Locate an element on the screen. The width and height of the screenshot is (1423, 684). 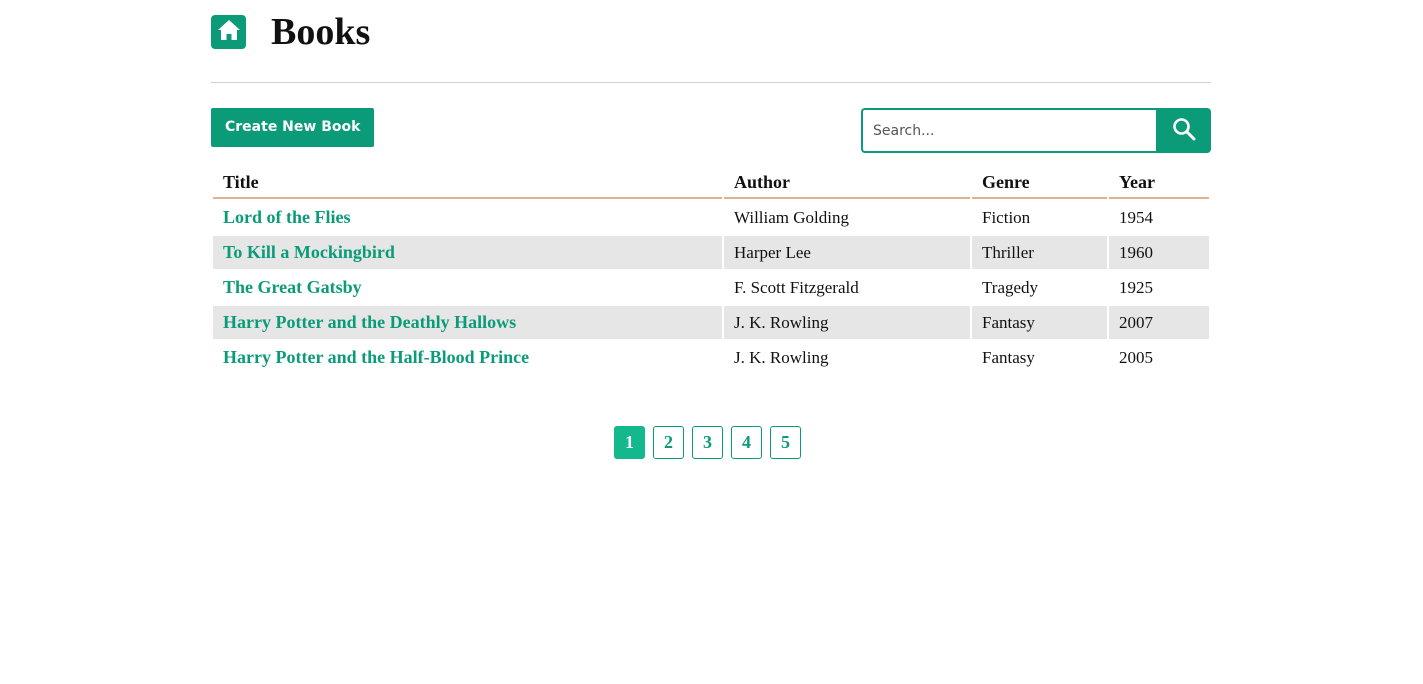
page-button-2: 2 is located at coordinates (668, 442).